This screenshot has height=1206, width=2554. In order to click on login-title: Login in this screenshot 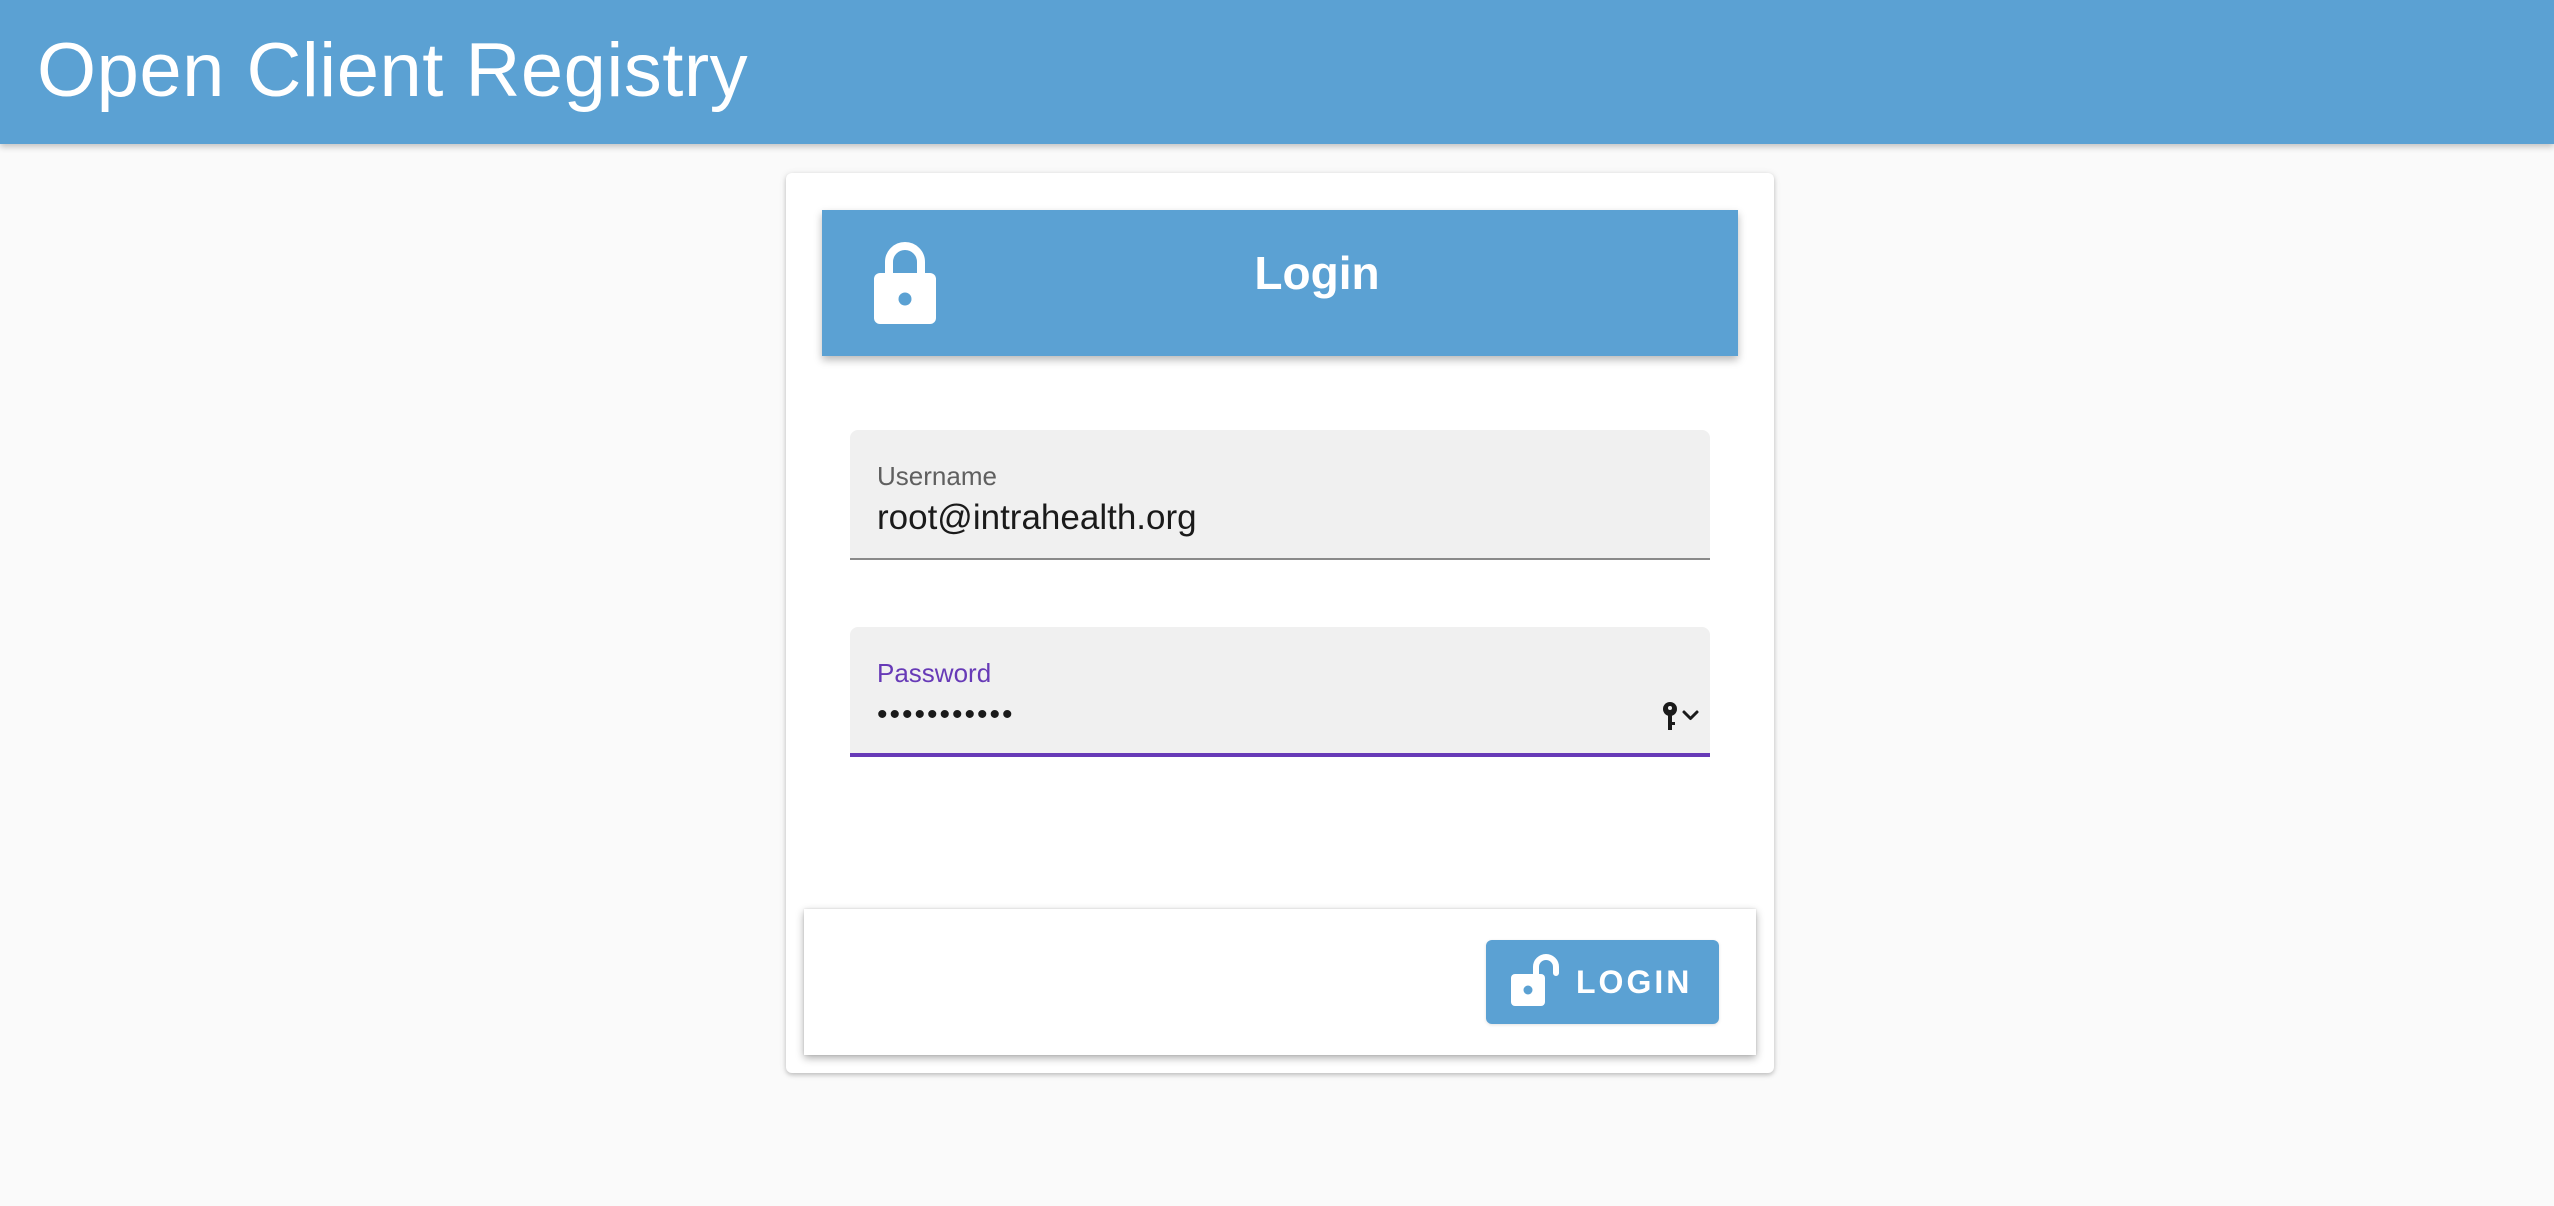, I will do `click(1317, 273)`.